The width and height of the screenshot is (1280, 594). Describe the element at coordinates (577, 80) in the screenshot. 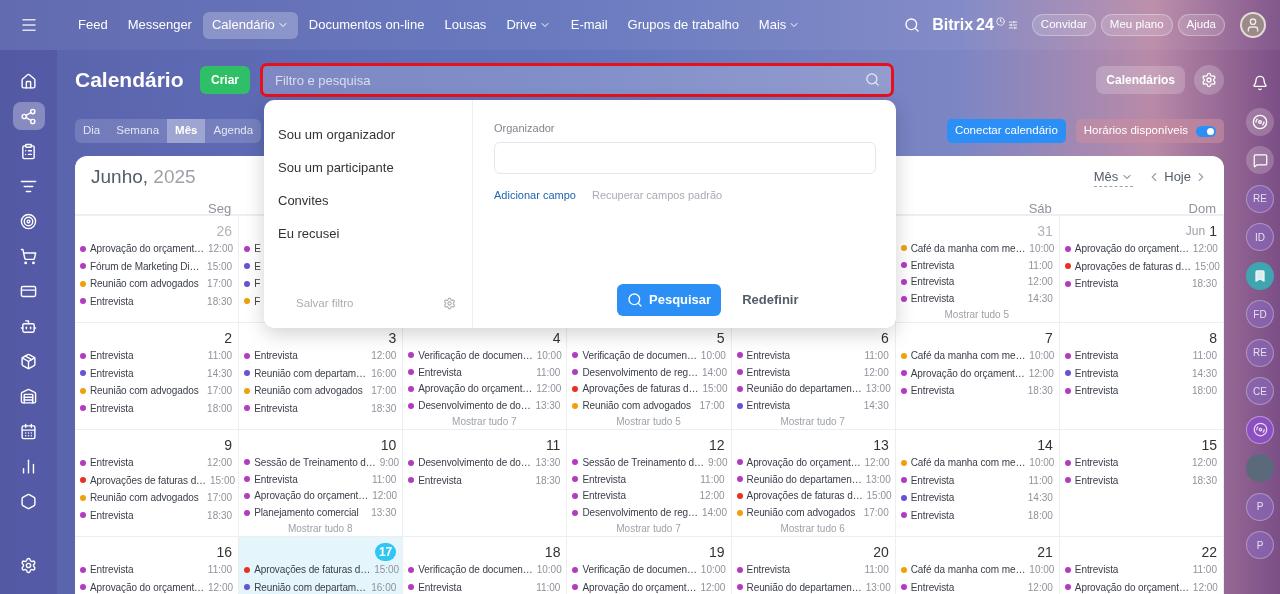

I see `filter-search-field: Filtro e pesquisa` at that location.